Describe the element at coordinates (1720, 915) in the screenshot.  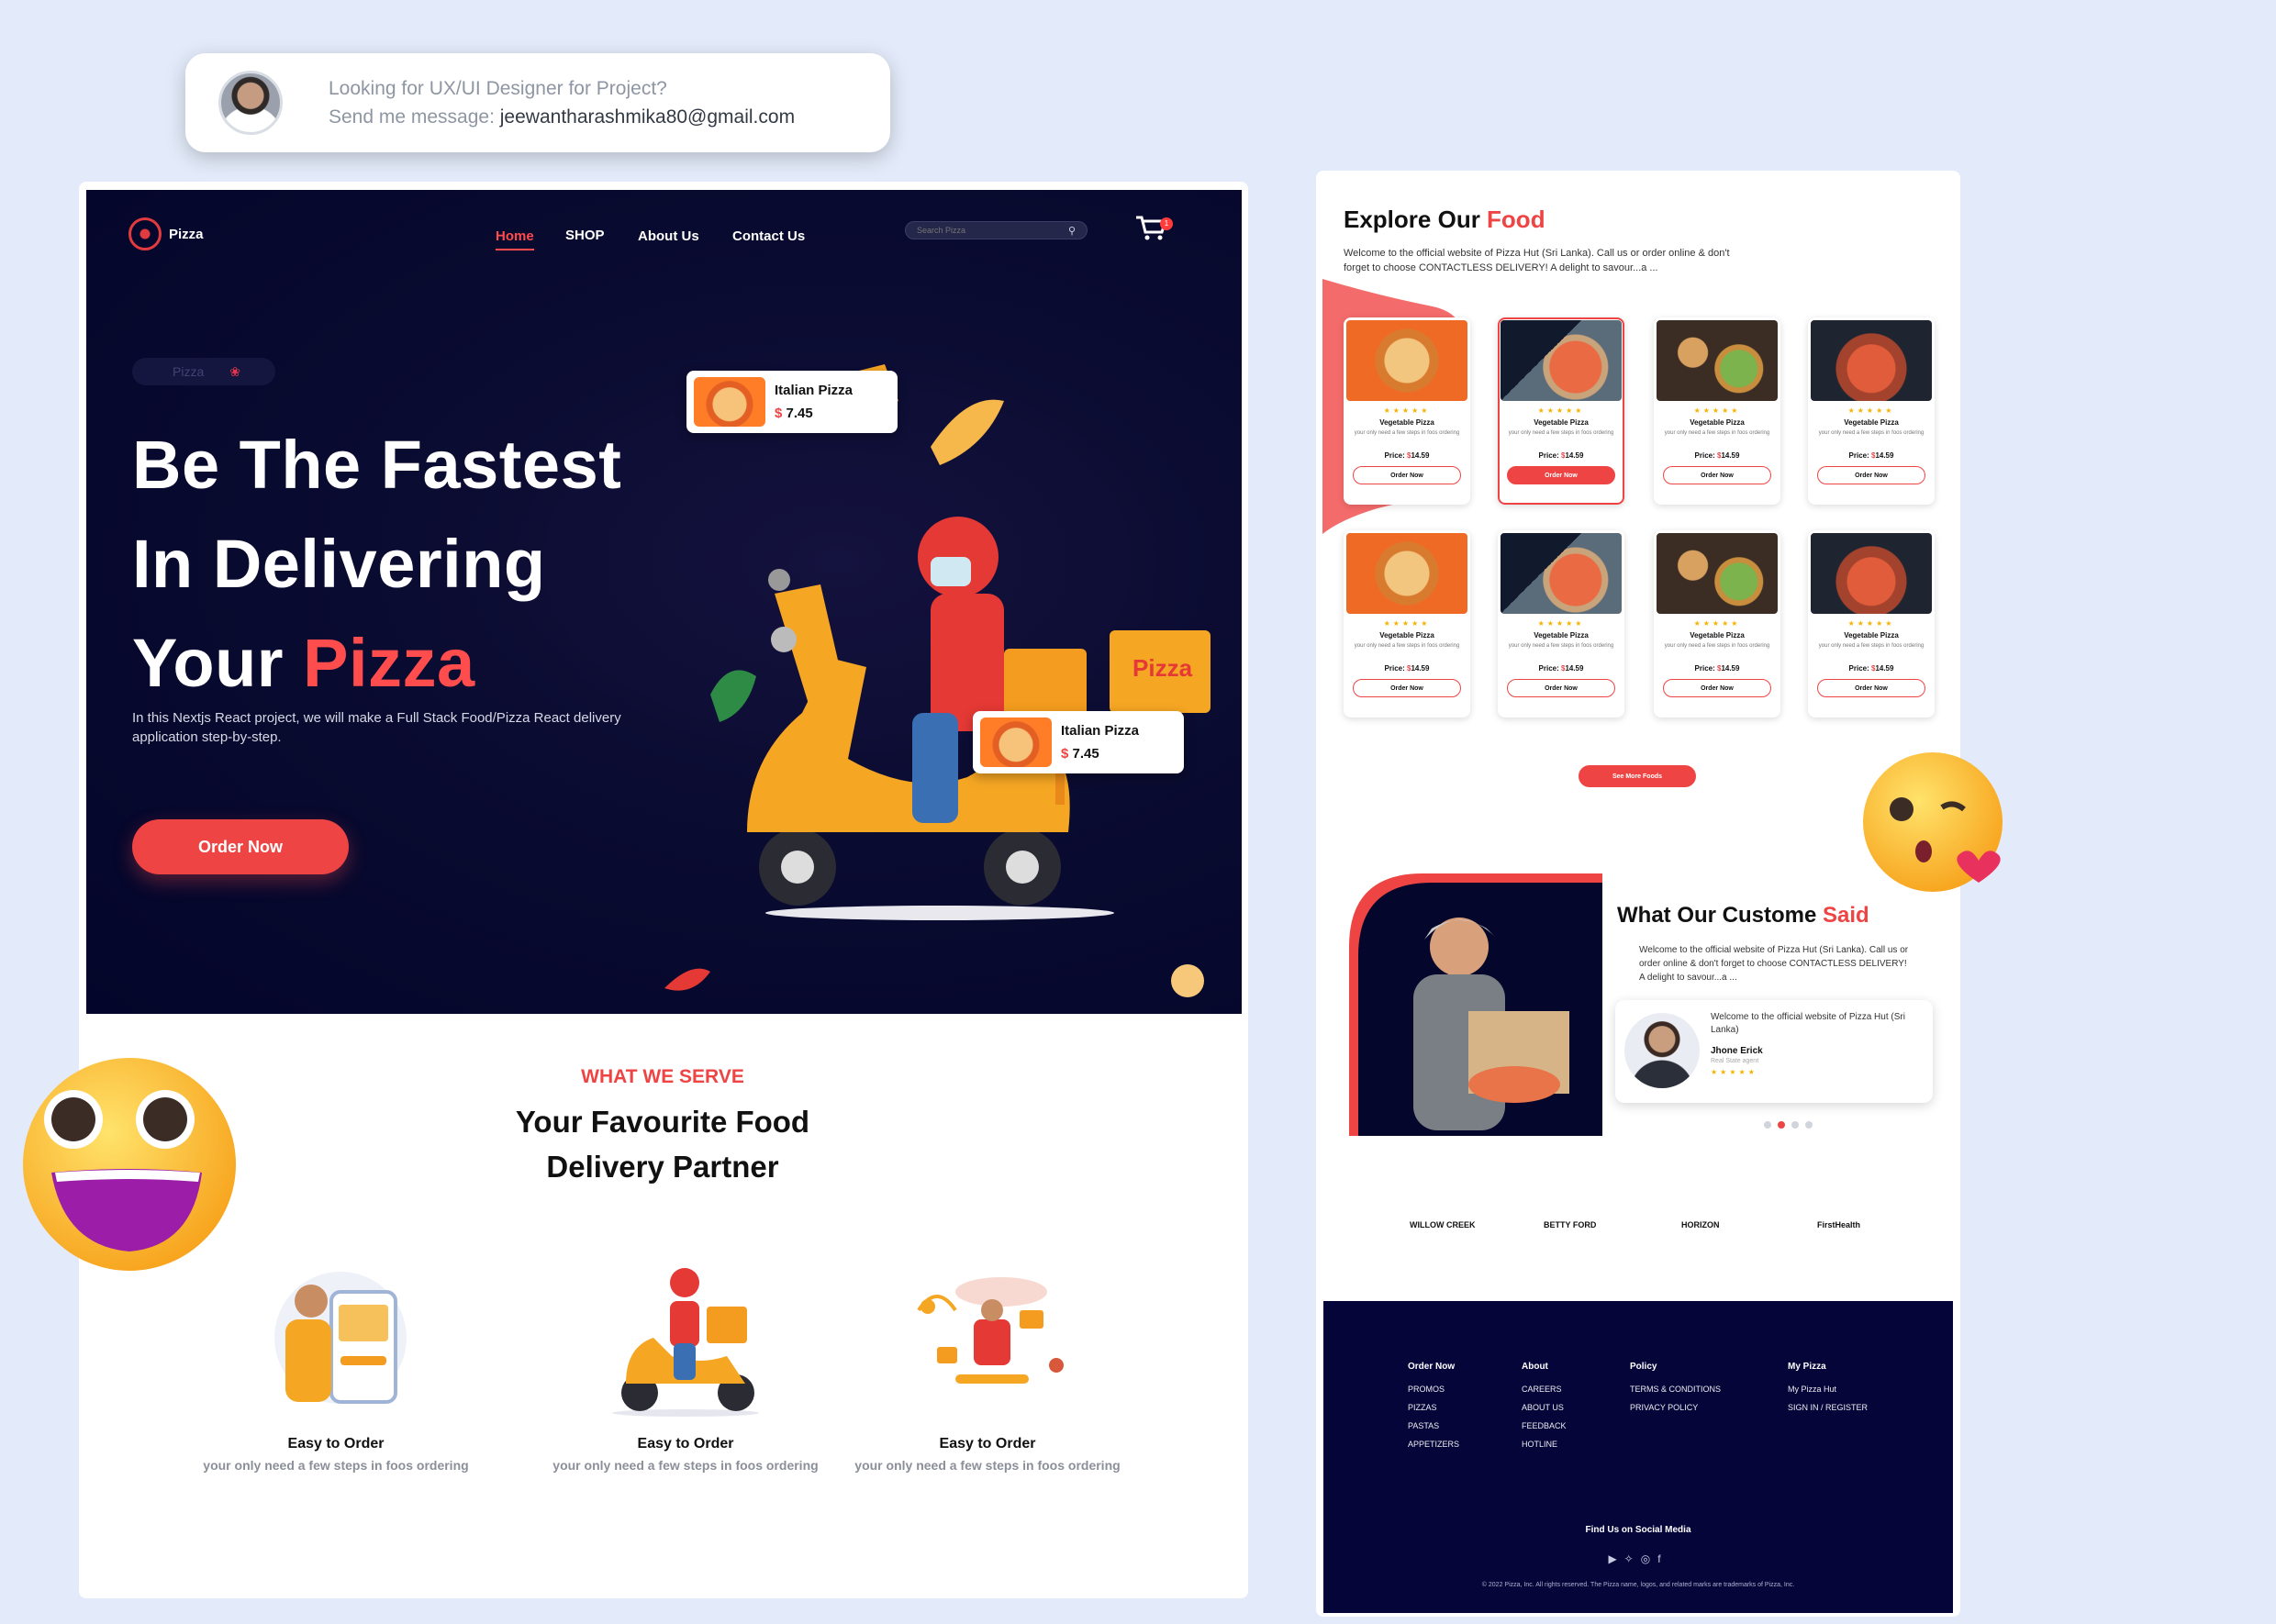
I see `testimonial-title-prefix: What Our Custome` at that location.